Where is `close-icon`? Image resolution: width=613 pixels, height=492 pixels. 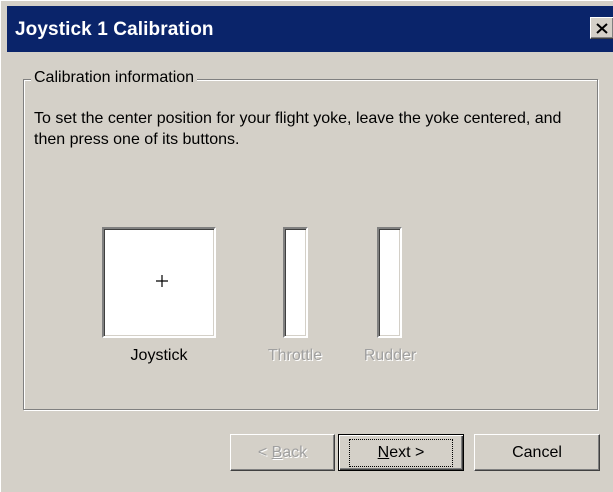 close-icon is located at coordinates (602, 28).